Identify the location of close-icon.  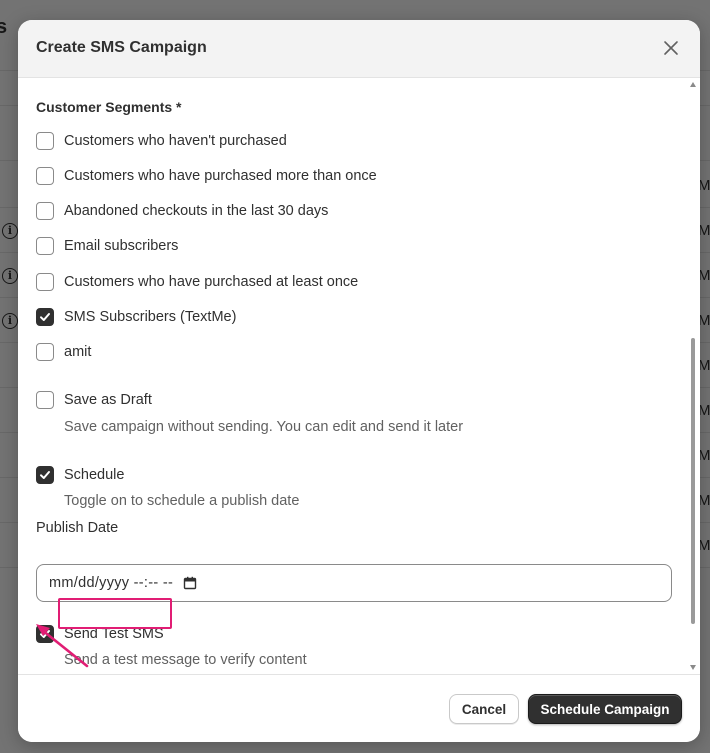
(671, 48).